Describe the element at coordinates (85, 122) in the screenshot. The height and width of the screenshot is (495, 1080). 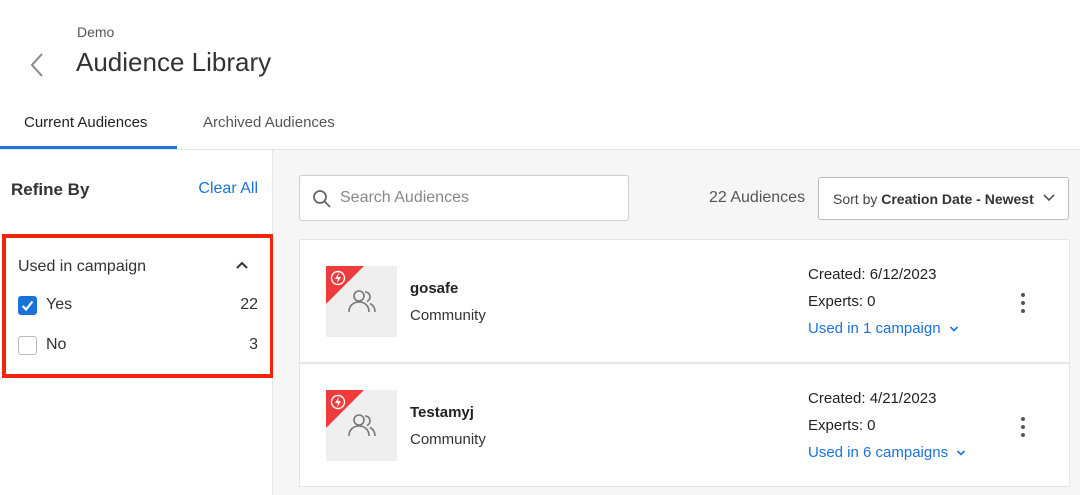
I see `tab-current-audiences: Current Audiences` at that location.